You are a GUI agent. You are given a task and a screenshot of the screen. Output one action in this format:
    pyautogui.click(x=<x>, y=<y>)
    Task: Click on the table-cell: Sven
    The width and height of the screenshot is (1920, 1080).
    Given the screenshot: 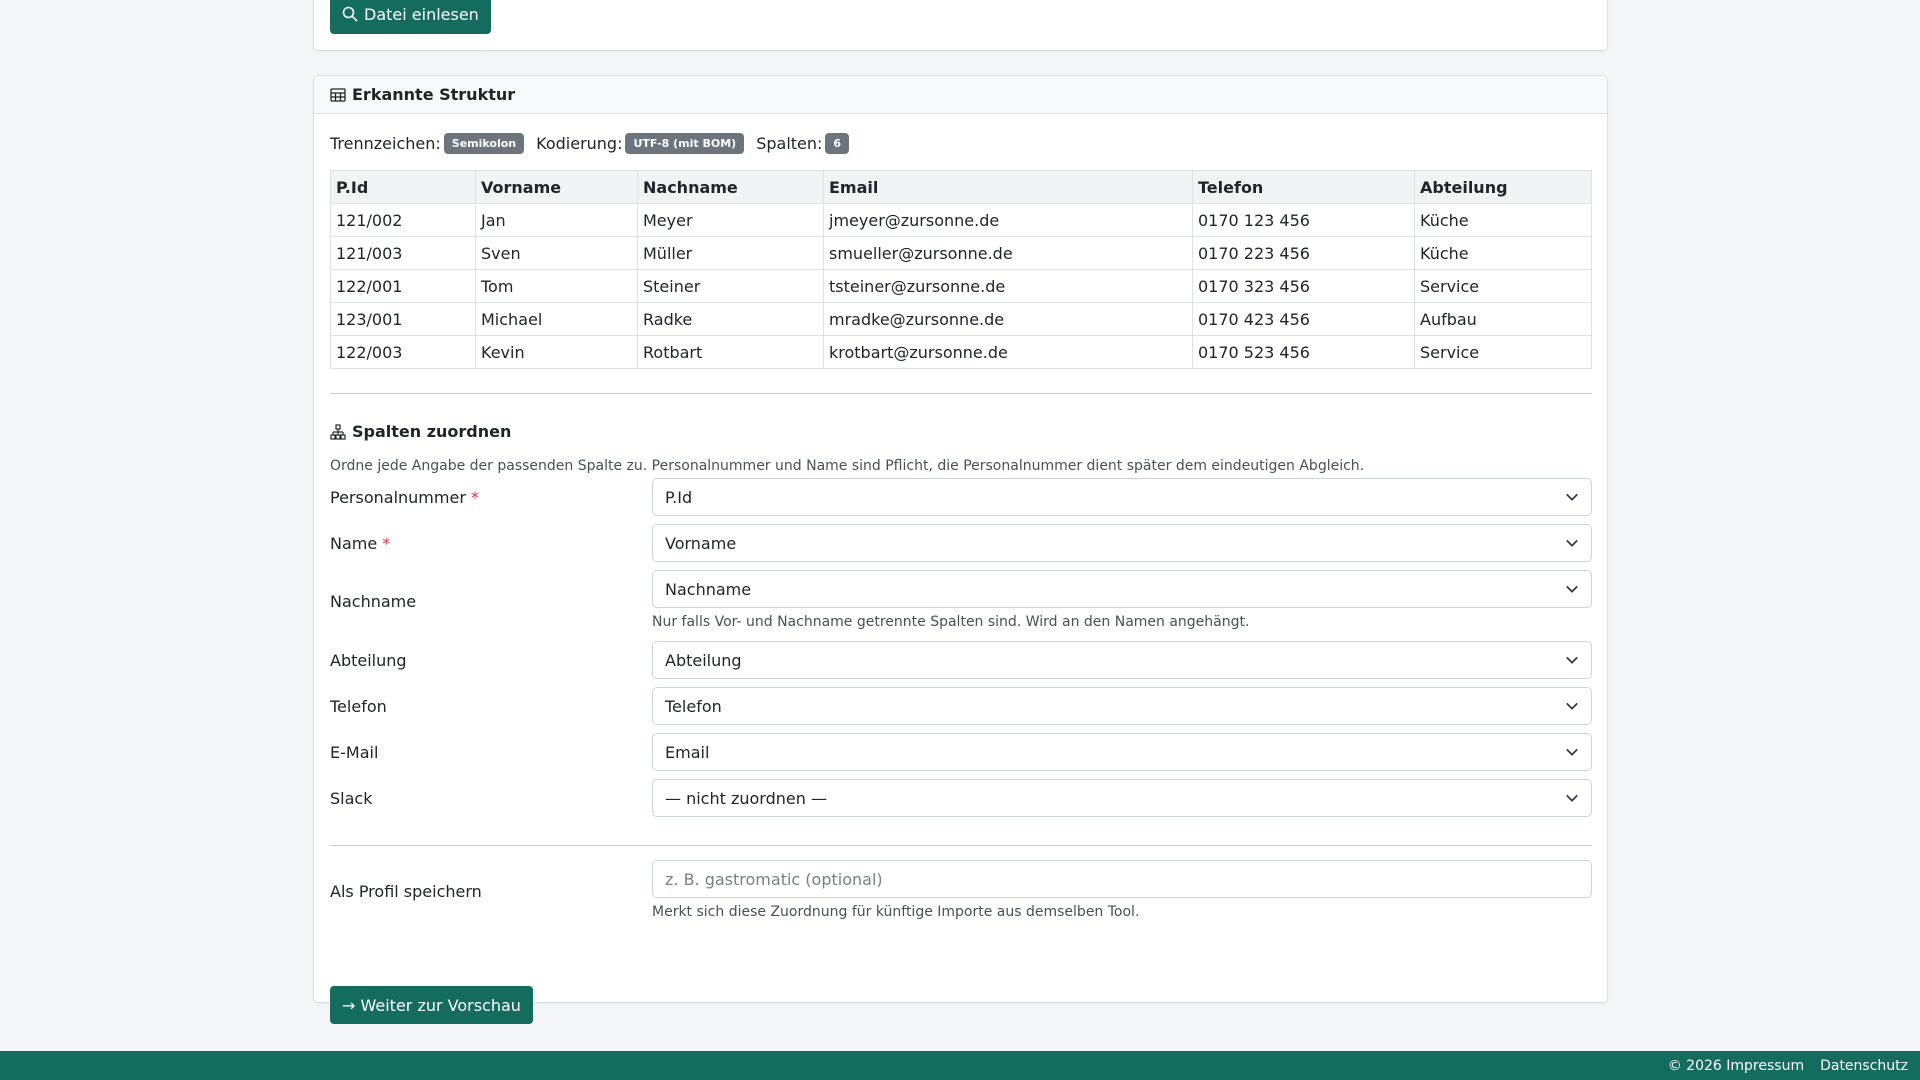 What is the action you would take?
    pyautogui.click(x=556, y=253)
    